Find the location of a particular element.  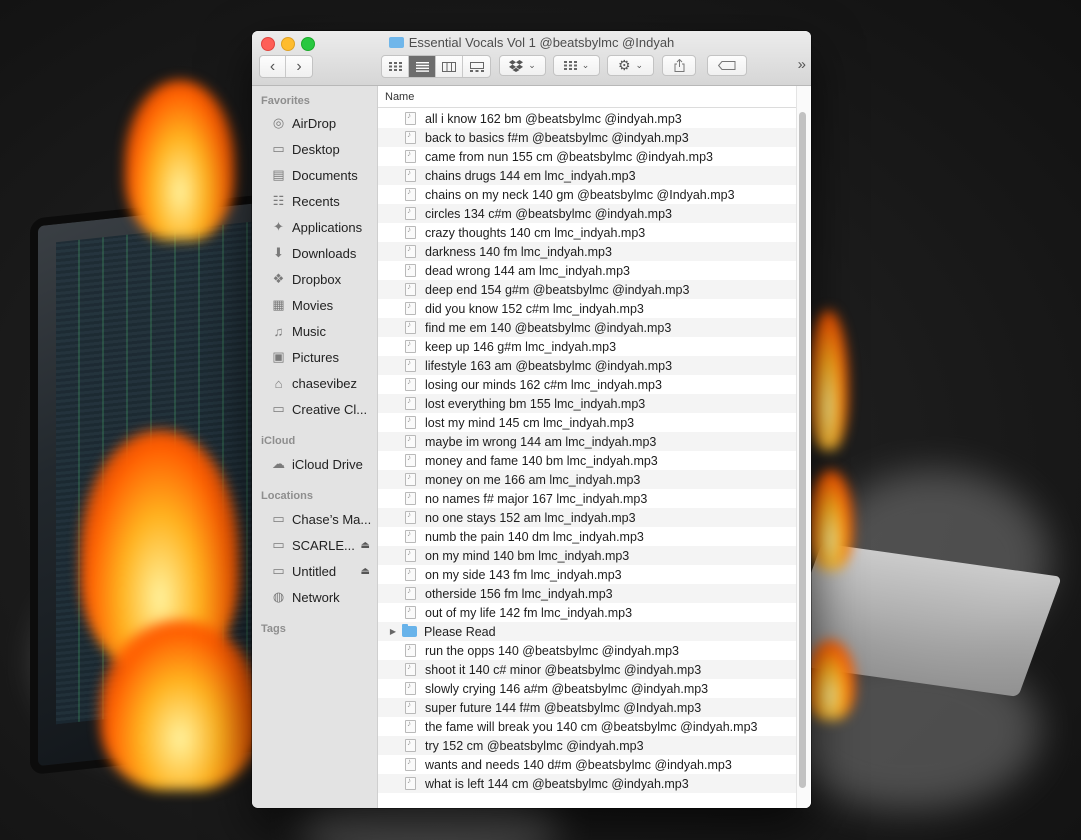

file-row: chains drugs 144 em lmc_indyah.mp3 is located at coordinates (587, 175).